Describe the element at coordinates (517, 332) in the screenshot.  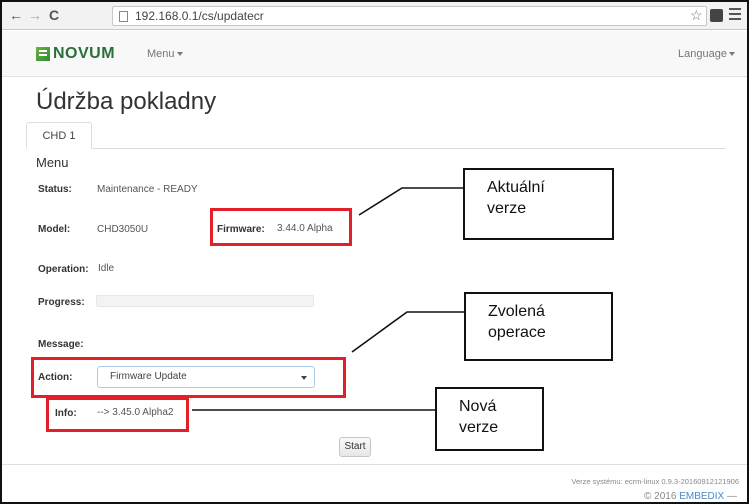
I see `callout-selected-operation-line2: operace` at that location.